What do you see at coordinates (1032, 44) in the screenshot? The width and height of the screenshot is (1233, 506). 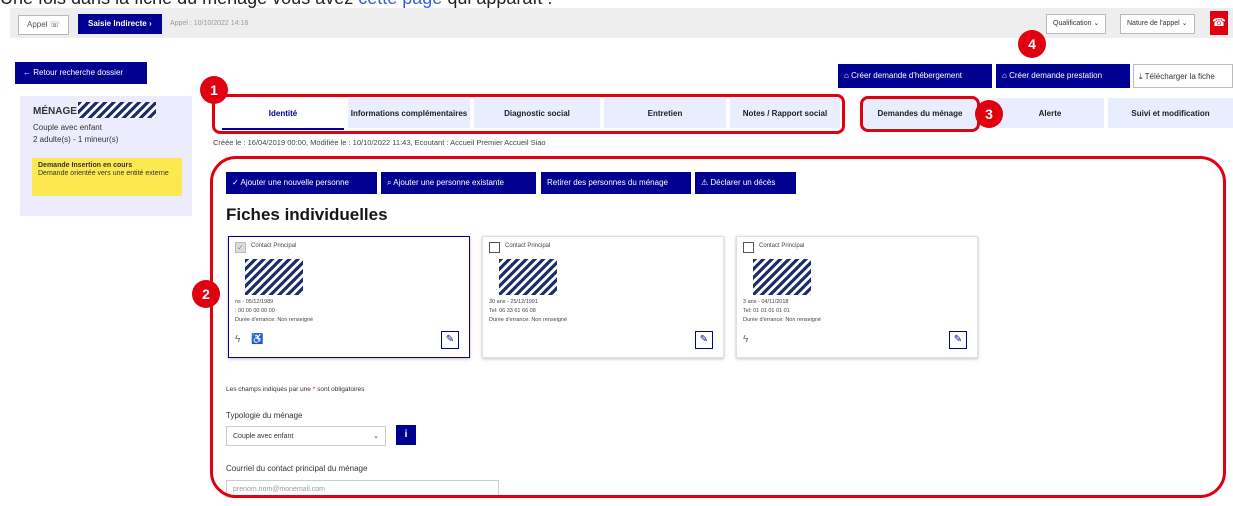 I see `callout-badge-4: 4` at bounding box center [1032, 44].